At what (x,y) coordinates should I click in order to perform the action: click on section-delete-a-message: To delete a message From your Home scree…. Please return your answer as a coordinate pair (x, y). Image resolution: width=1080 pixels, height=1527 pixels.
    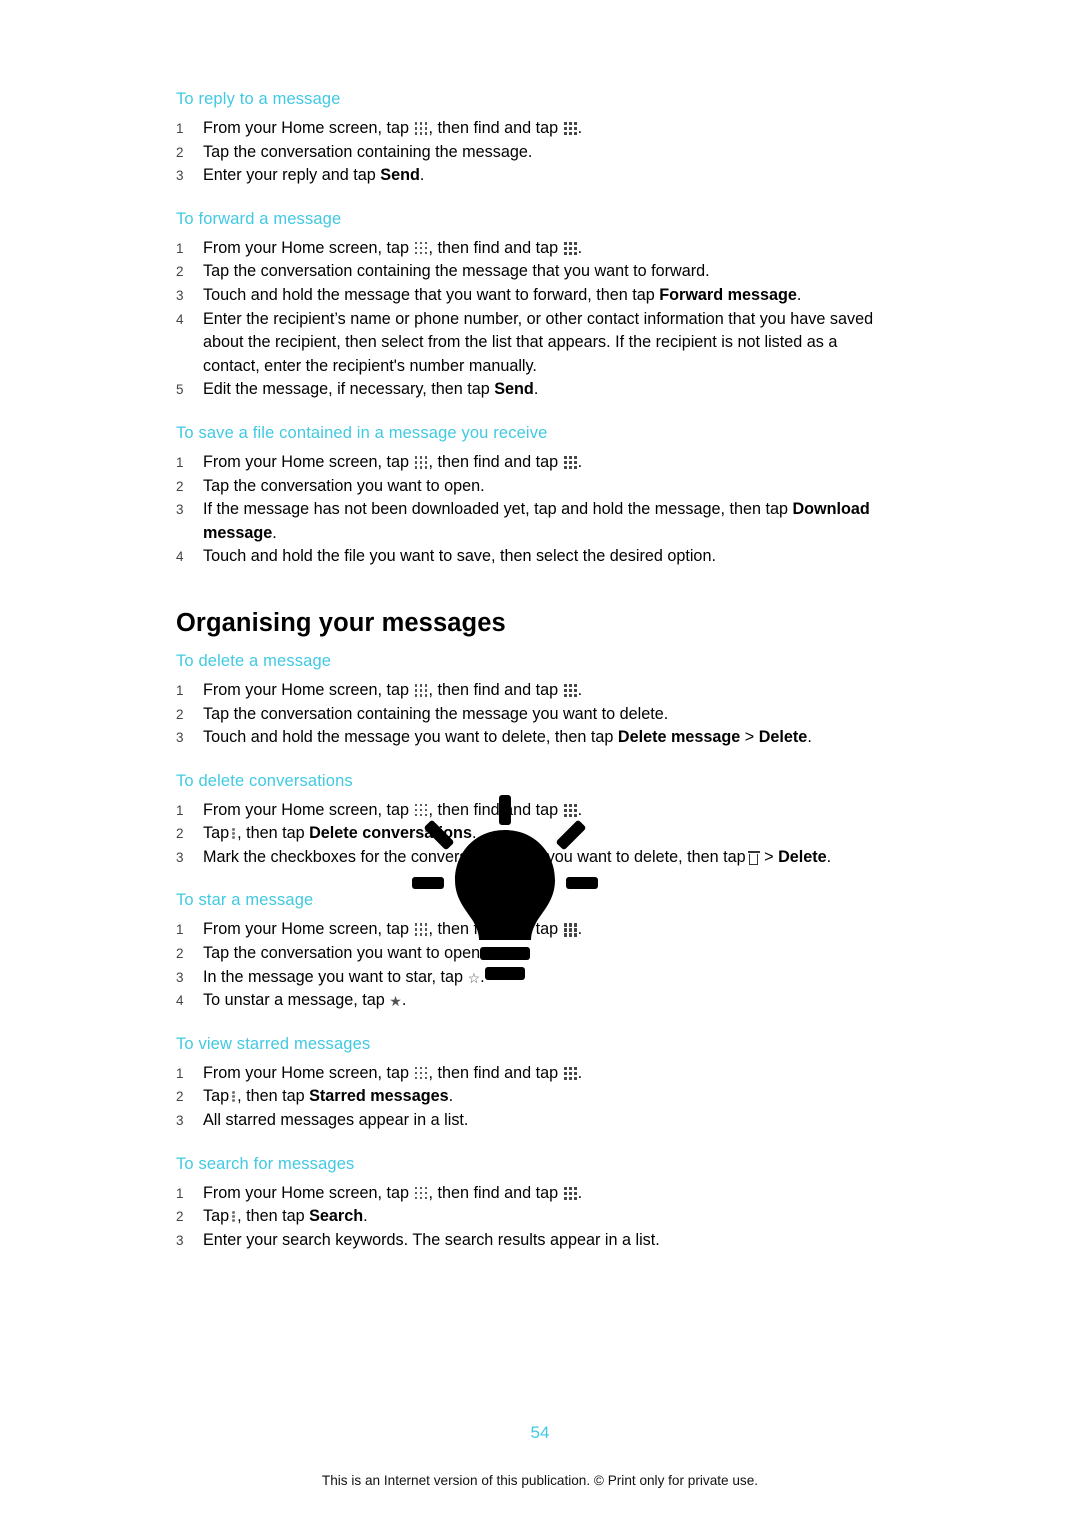
    Looking at the image, I should click on (526, 701).